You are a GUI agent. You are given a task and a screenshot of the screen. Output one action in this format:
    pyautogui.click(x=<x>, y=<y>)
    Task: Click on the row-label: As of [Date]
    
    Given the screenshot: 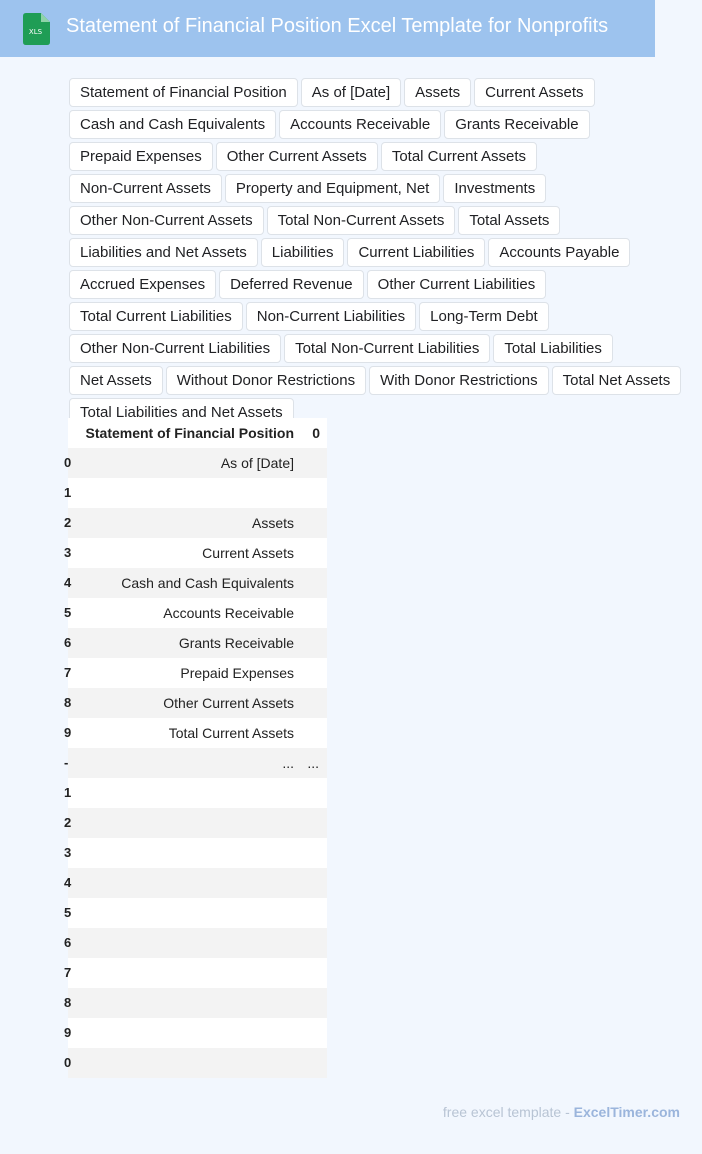 What is the action you would take?
    pyautogui.click(x=257, y=463)
    